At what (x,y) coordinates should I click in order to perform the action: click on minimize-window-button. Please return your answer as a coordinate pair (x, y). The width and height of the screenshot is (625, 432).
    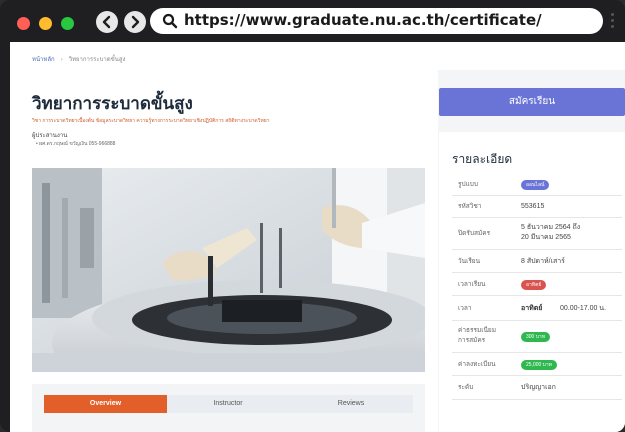
    Looking at the image, I should click on (45, 23).